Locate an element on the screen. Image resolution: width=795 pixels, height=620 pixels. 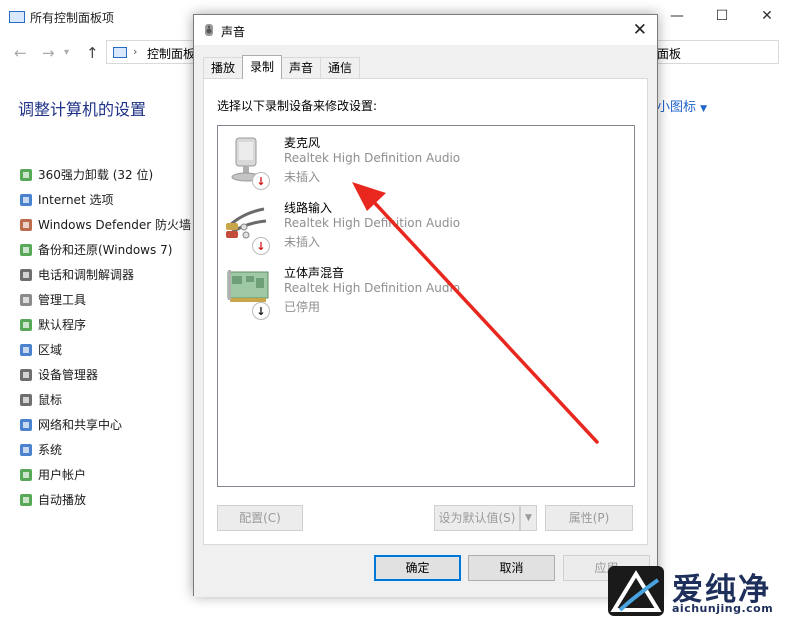
set-default-dropdown-icon: ▼ is located at coordinates (528, 518).